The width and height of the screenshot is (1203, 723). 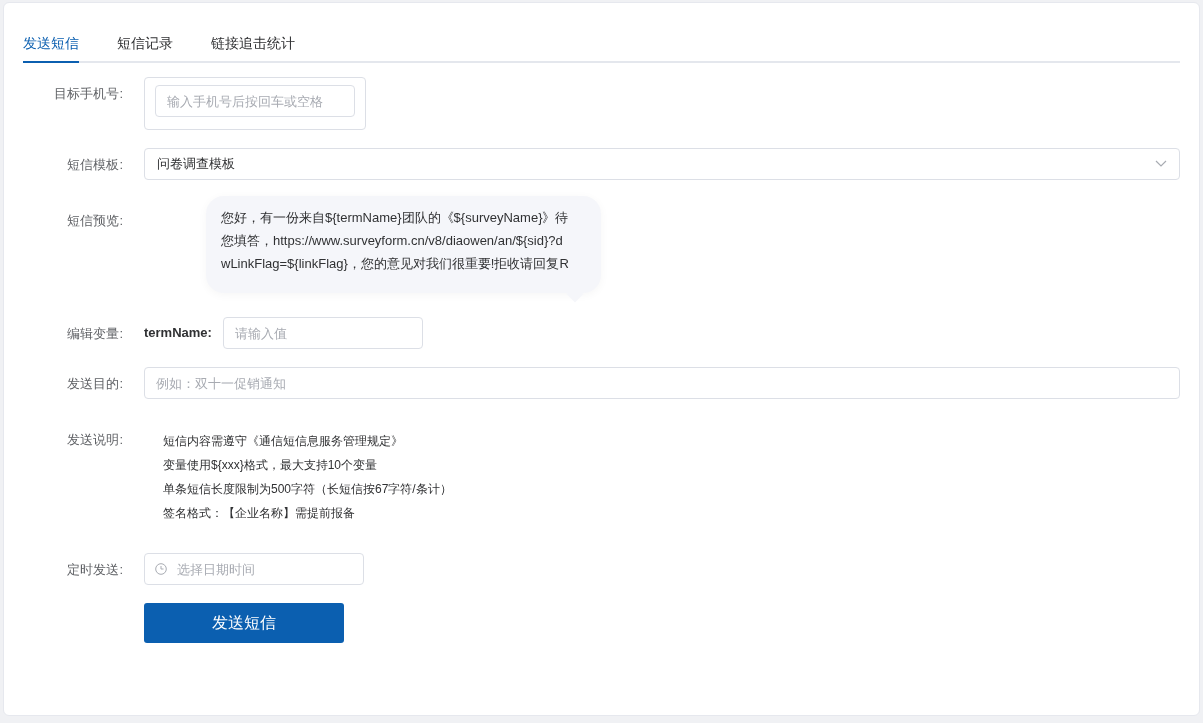 What do you see at coordinates (145, 47) in the screenshot?
I see `tab: 短信记录` at bounding box center [145, 47].